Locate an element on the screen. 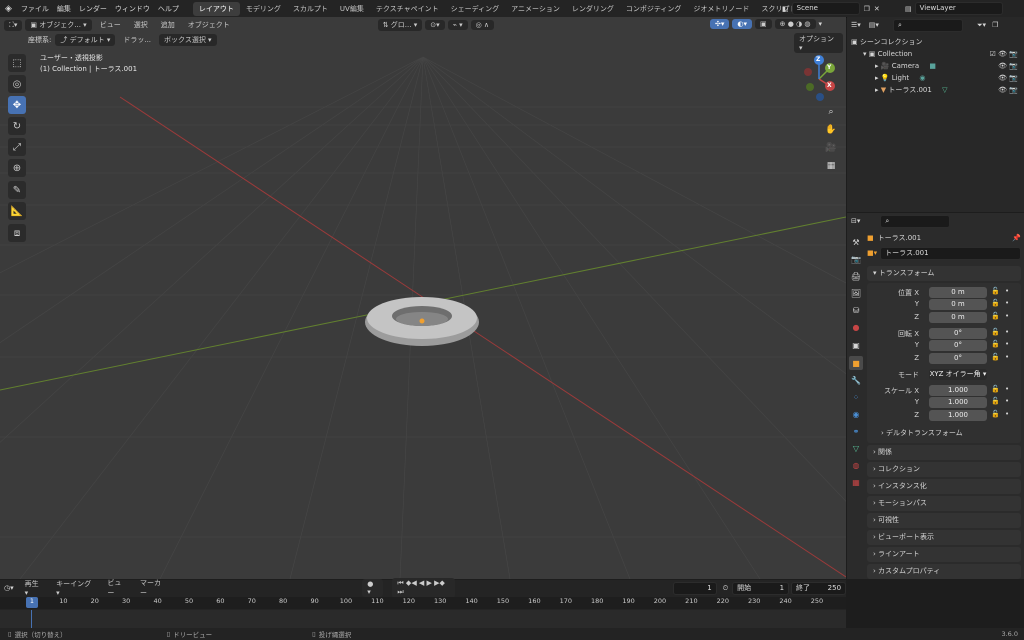 The height and width of the screenshot is (640, 1024). scene-tab-icon: ⛁ is located at coordinates (856, 310).